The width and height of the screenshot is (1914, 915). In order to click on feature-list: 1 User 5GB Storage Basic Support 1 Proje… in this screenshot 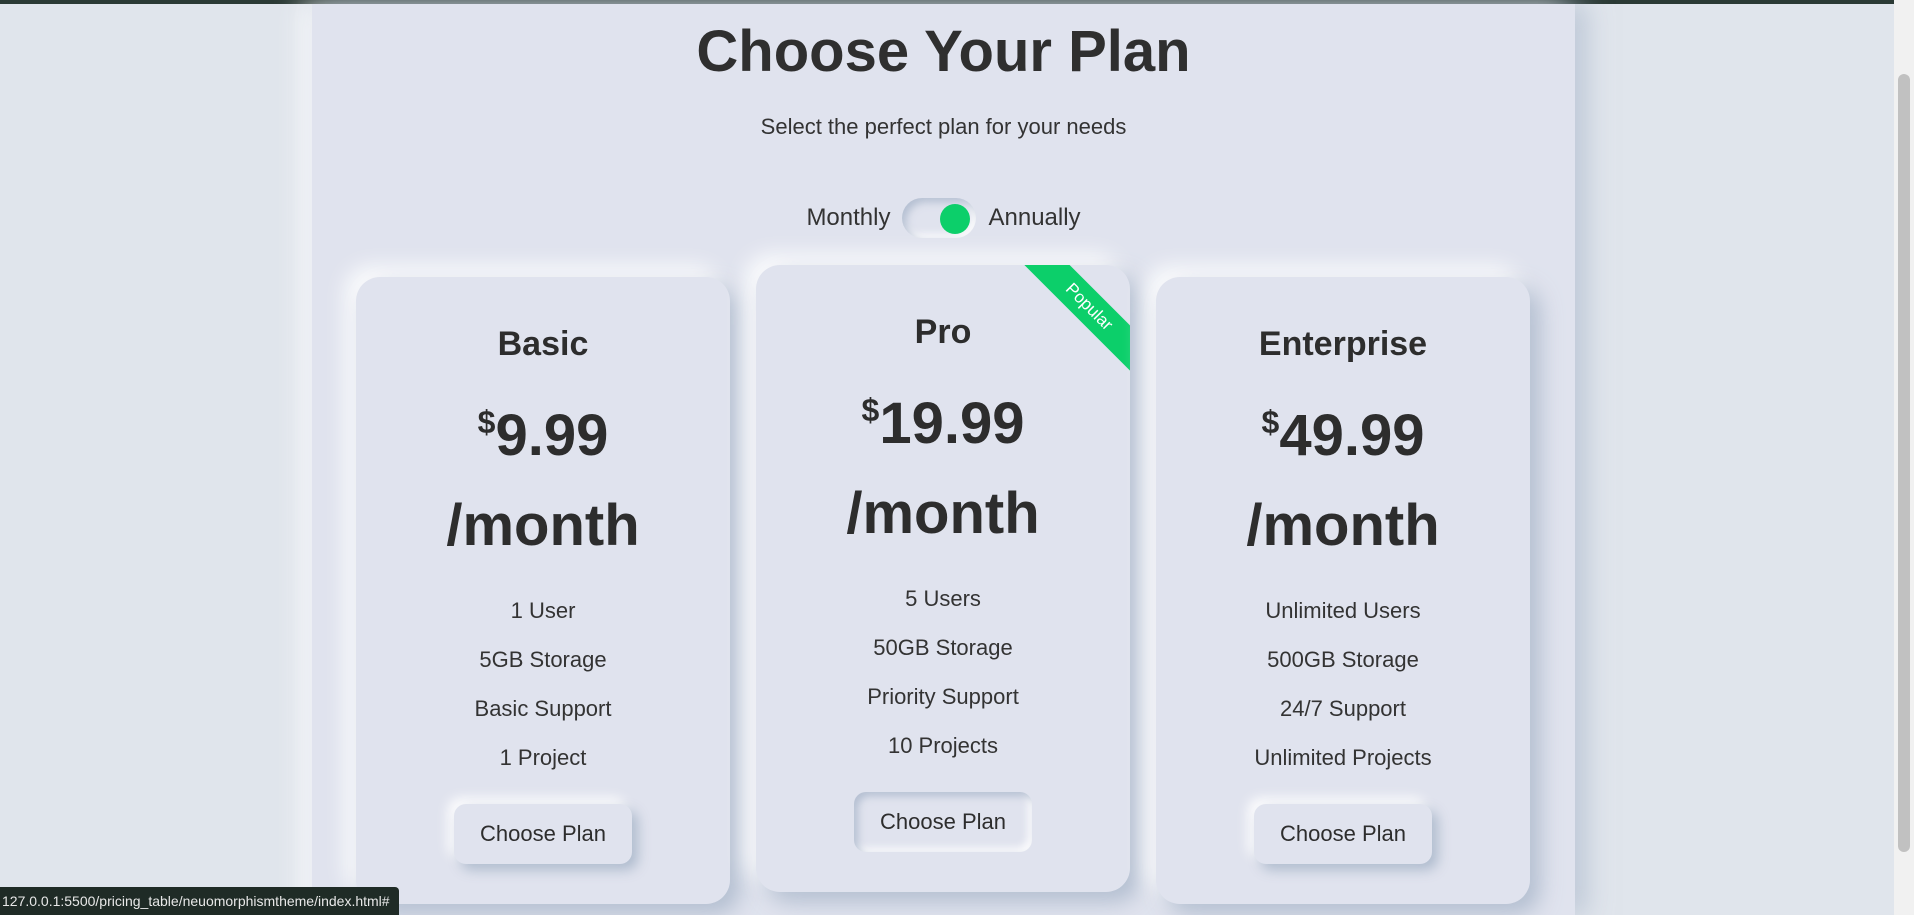, I will do `click(543, 684)`.